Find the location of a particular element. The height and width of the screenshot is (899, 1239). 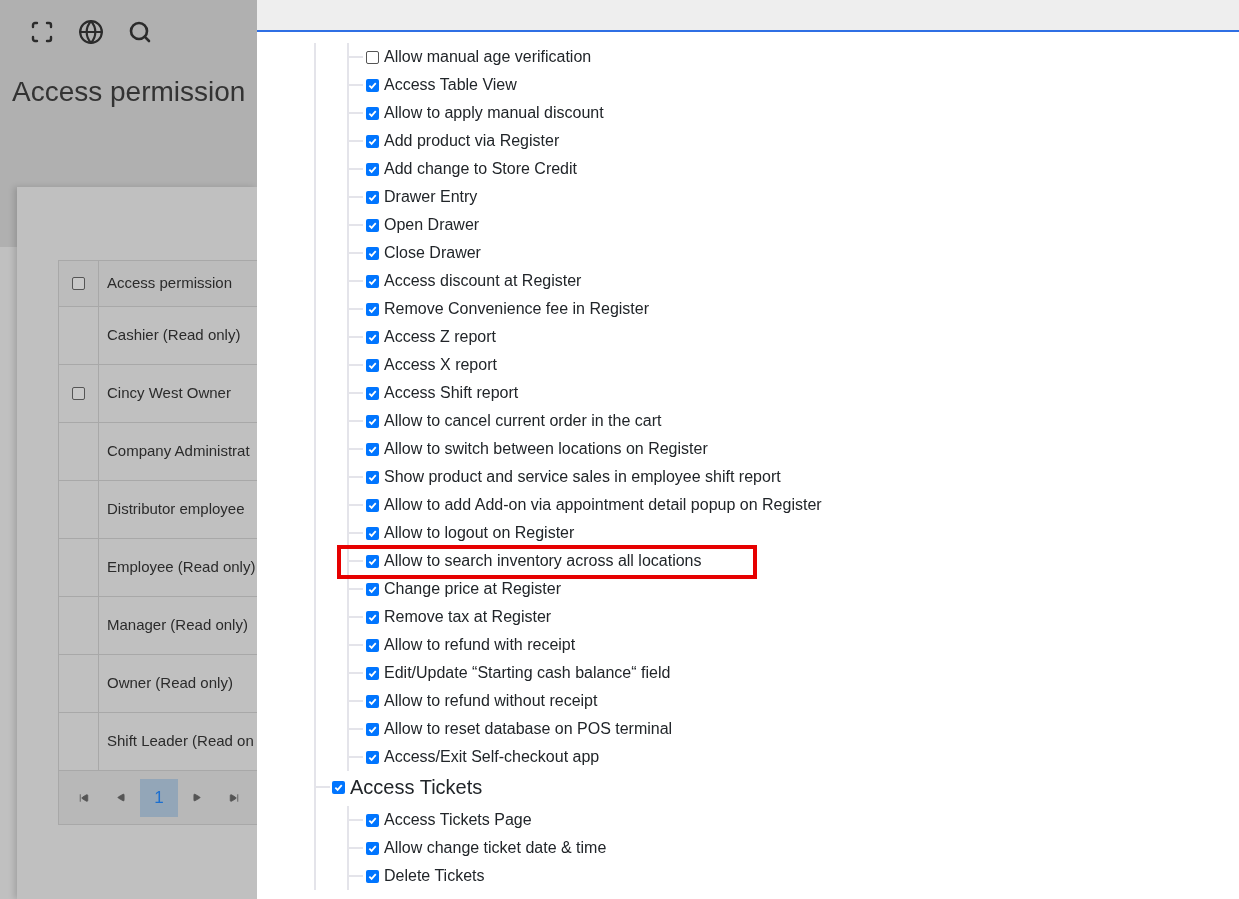

page-title: Access permission is located at coordinates (129, 92).